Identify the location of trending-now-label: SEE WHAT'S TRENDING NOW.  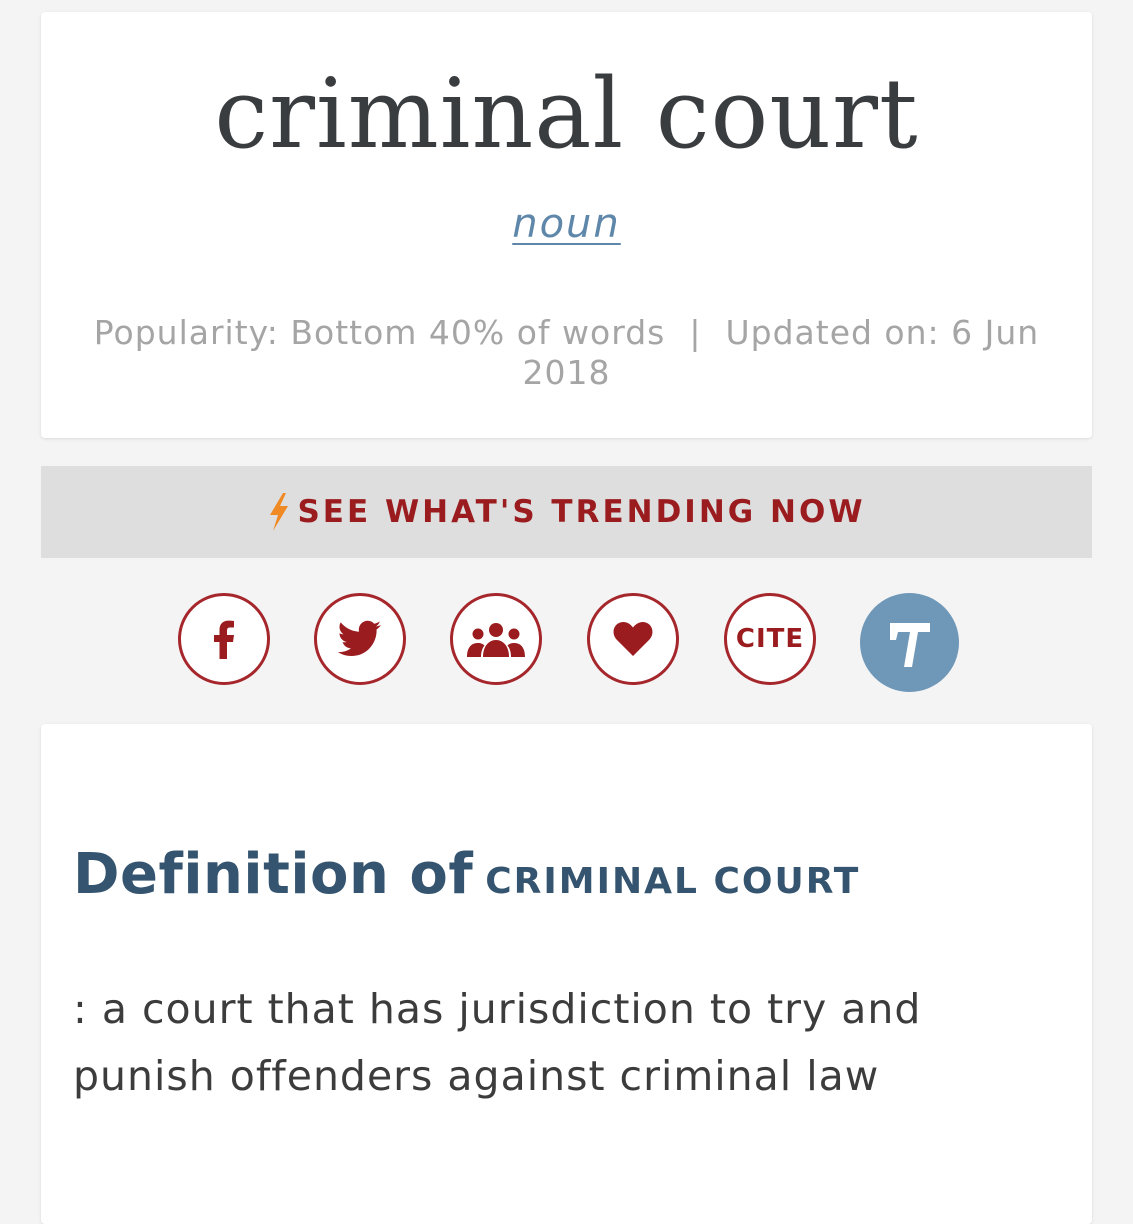
(581, 512).